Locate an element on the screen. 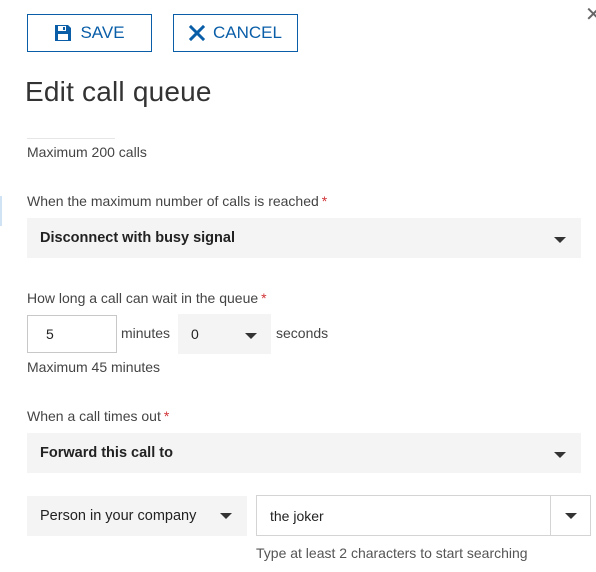 Image resolution: width=596 pixels, height=572 pixels. forward-target-type-select: Person in your company is located at coordinates (137, 516).